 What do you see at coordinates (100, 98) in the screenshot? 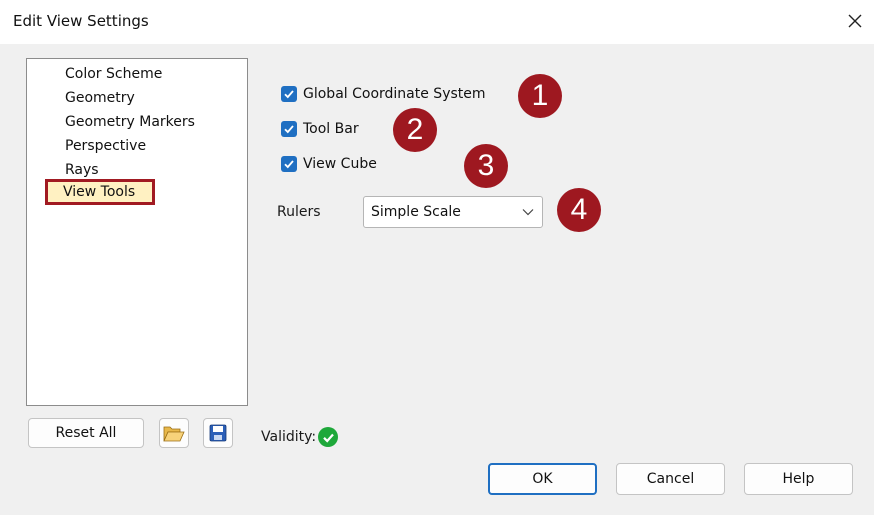
I see `category-item-geometry: Geometry` at bounding box center [100, 98].